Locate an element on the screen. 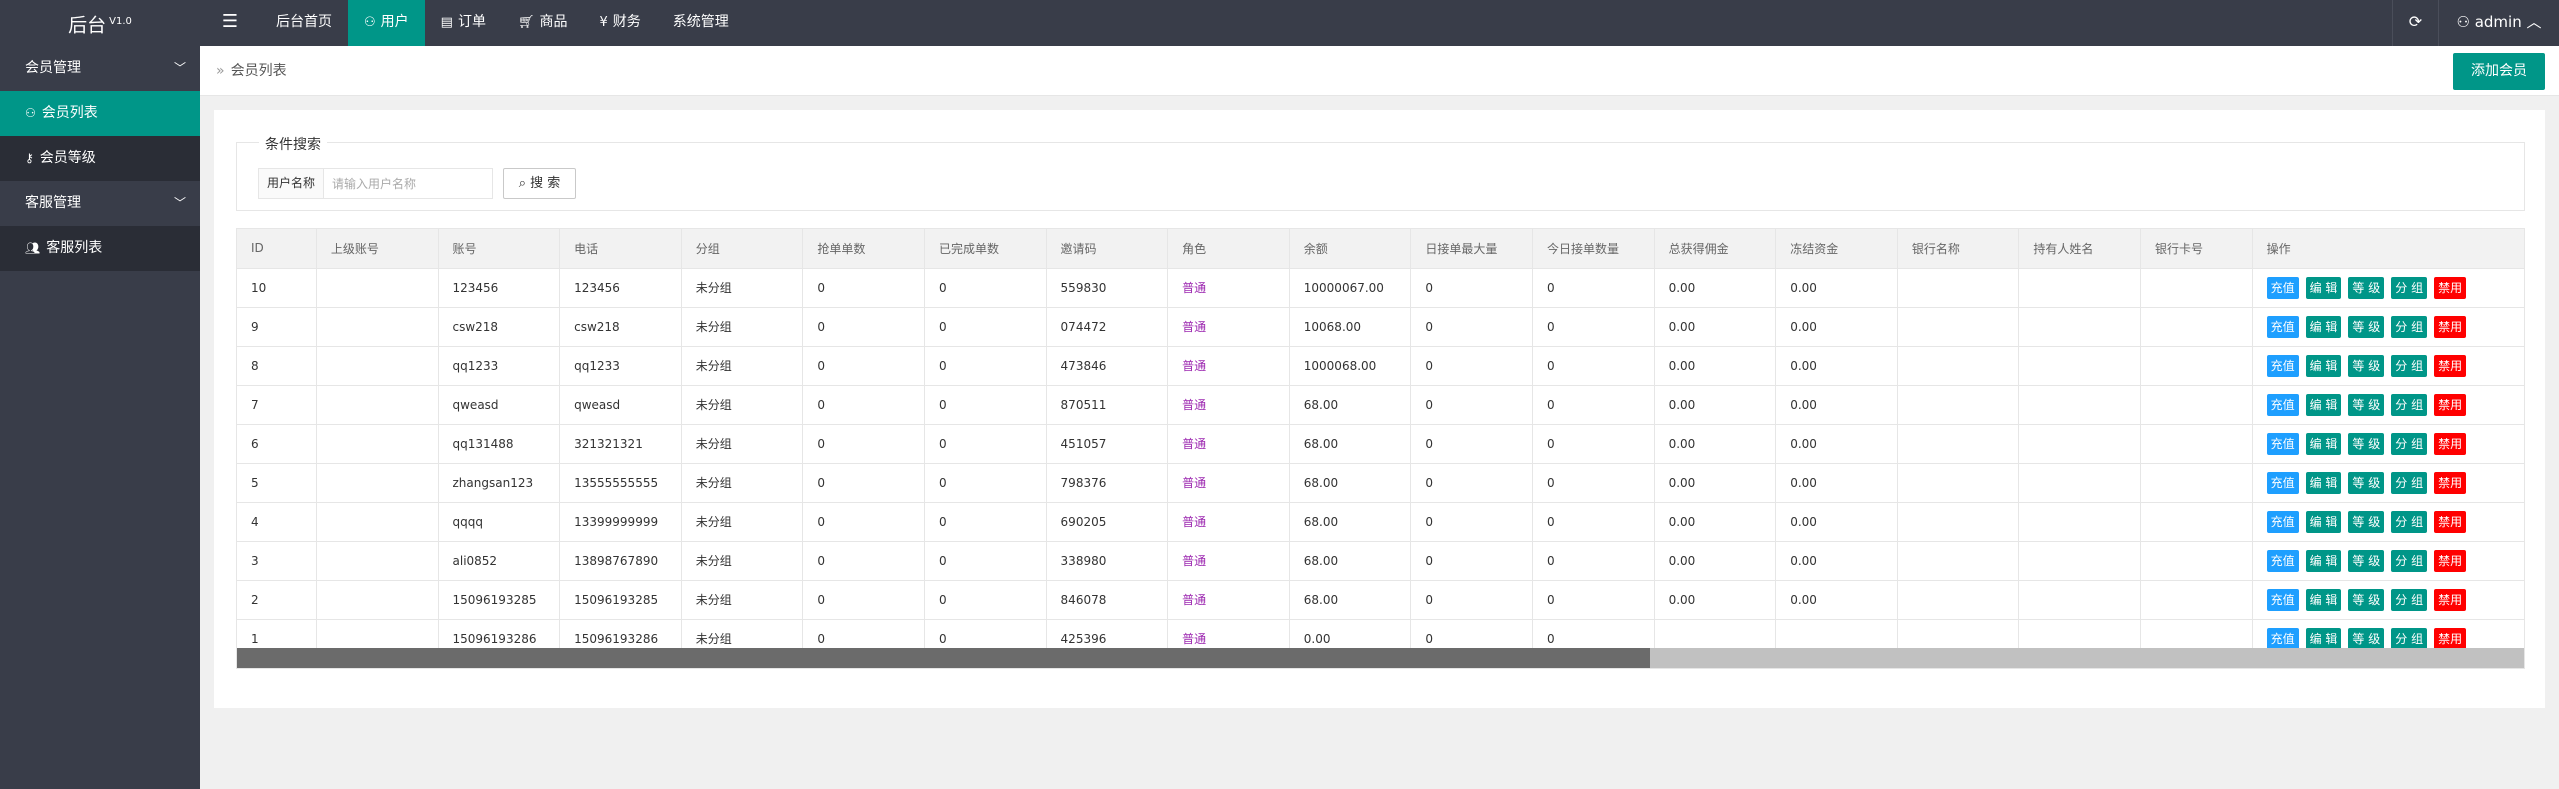  horizontal-scrollbar is located at coordinates (1380, 658).